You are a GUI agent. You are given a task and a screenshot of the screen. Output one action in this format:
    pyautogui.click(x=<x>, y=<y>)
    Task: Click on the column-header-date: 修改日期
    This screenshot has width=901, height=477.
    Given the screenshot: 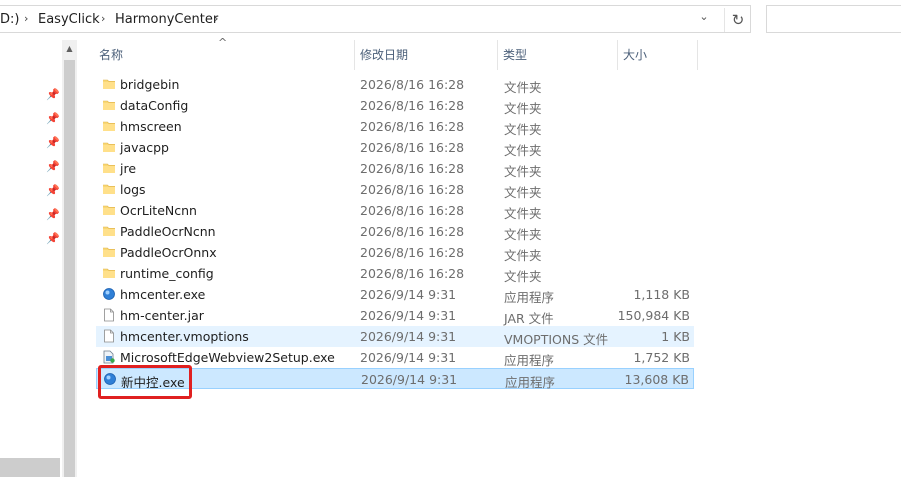 What is the action you would take?
    pyautogui.click(x=425, y=55)
    